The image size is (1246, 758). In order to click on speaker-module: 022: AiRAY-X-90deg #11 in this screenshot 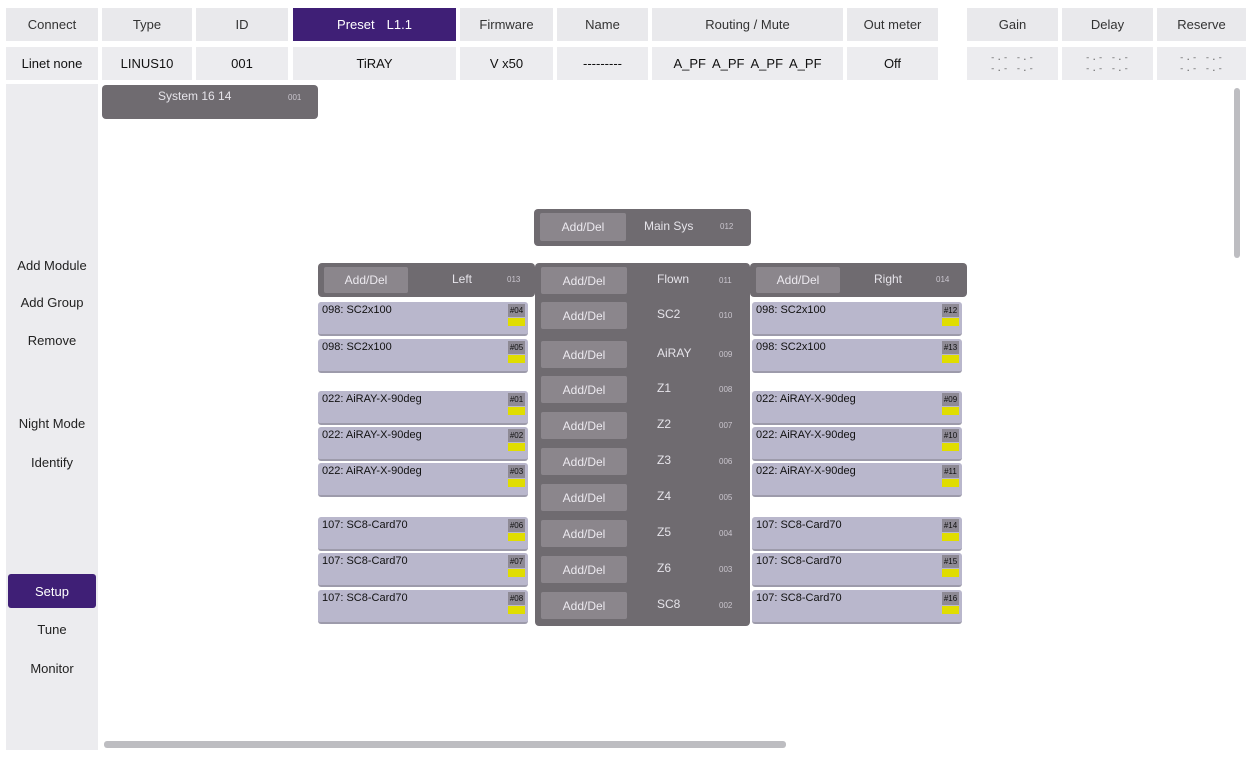, I will do `click(857, 480)`.